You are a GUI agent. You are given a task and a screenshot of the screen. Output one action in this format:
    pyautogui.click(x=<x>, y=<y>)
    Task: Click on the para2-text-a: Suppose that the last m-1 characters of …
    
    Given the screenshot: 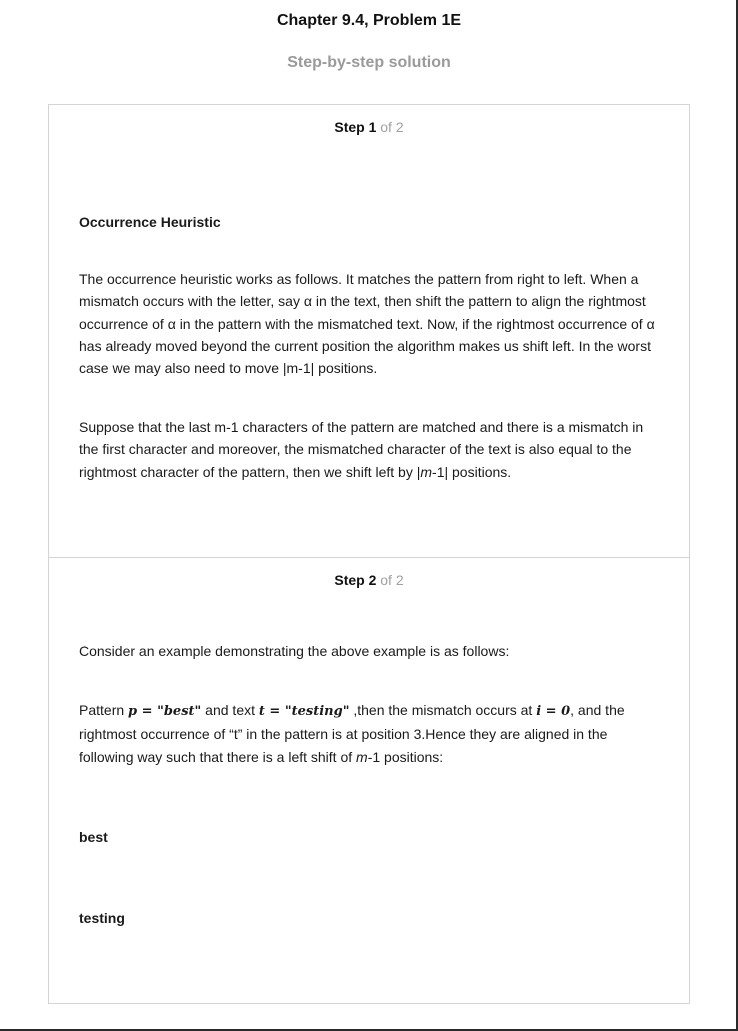 What is the action you would take?
    pyautogui.click(x=361, y=449)
    